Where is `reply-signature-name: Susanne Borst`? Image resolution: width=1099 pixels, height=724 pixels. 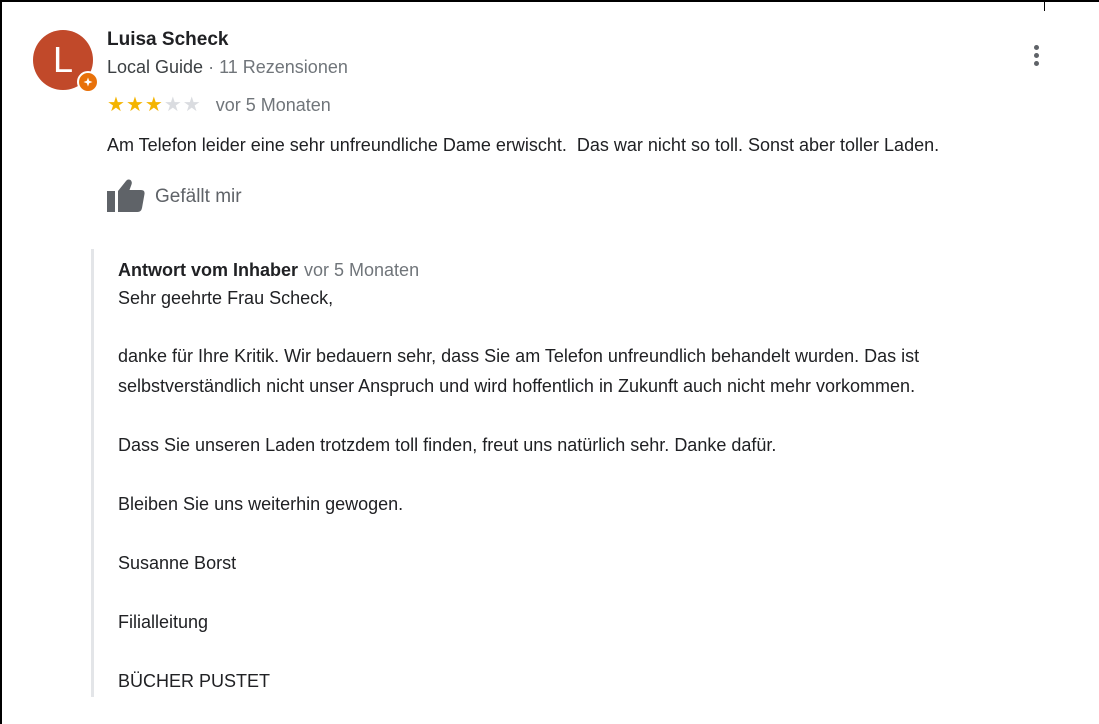
reply-signature-name: Susanne Borst is located at coordinates (177, 563).